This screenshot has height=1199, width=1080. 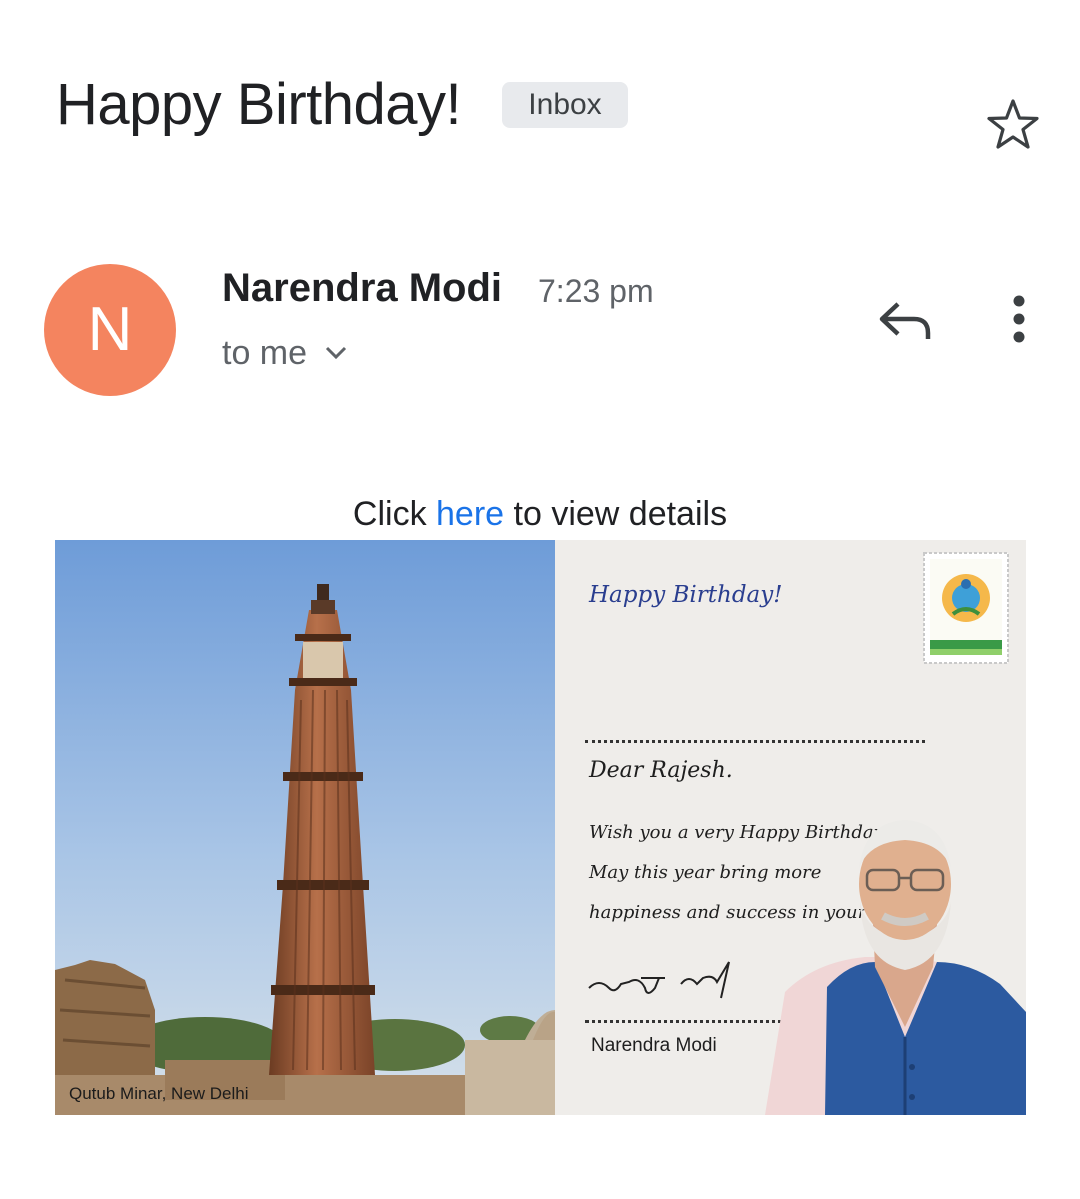 What do you see at coordinates (966, 608) in the screenshot?
I see `postage-stamp-image` at bounding box center [966, 608].